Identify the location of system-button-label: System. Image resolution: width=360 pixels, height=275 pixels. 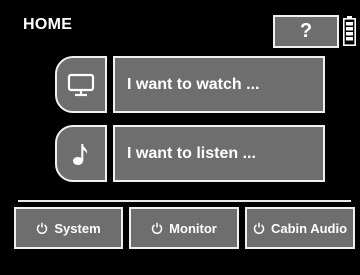
(77, 228).